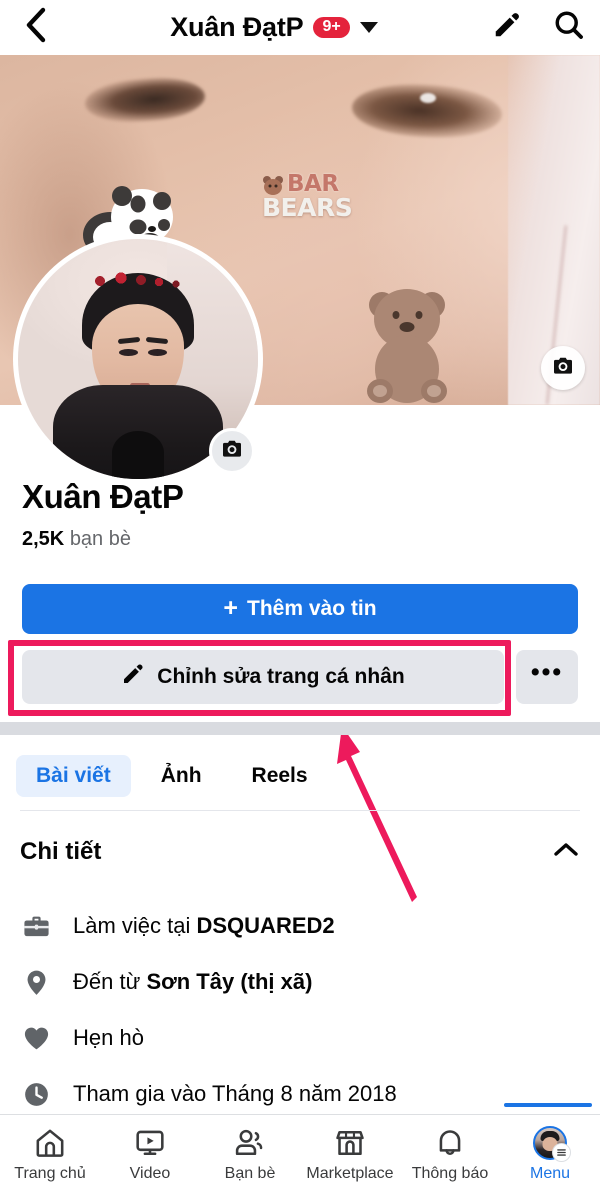  What do you see at coordinates (50, 1143) in the screenshot?
I see `home-icon` at bounding box center [50, 1143].